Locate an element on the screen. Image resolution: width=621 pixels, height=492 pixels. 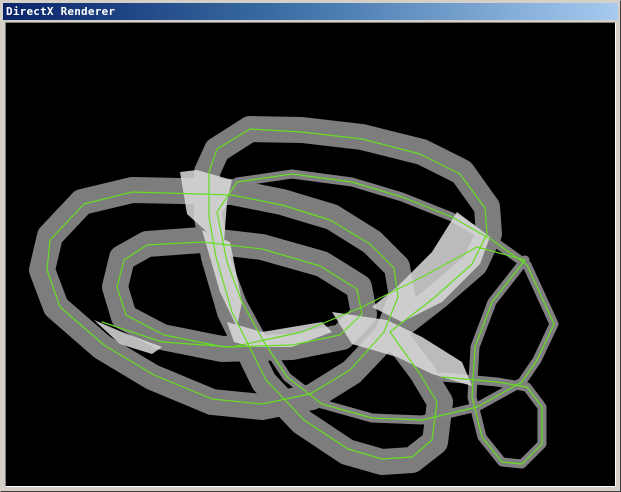
title-bar: DirectX Renderer is located at coordinates (310, 11).